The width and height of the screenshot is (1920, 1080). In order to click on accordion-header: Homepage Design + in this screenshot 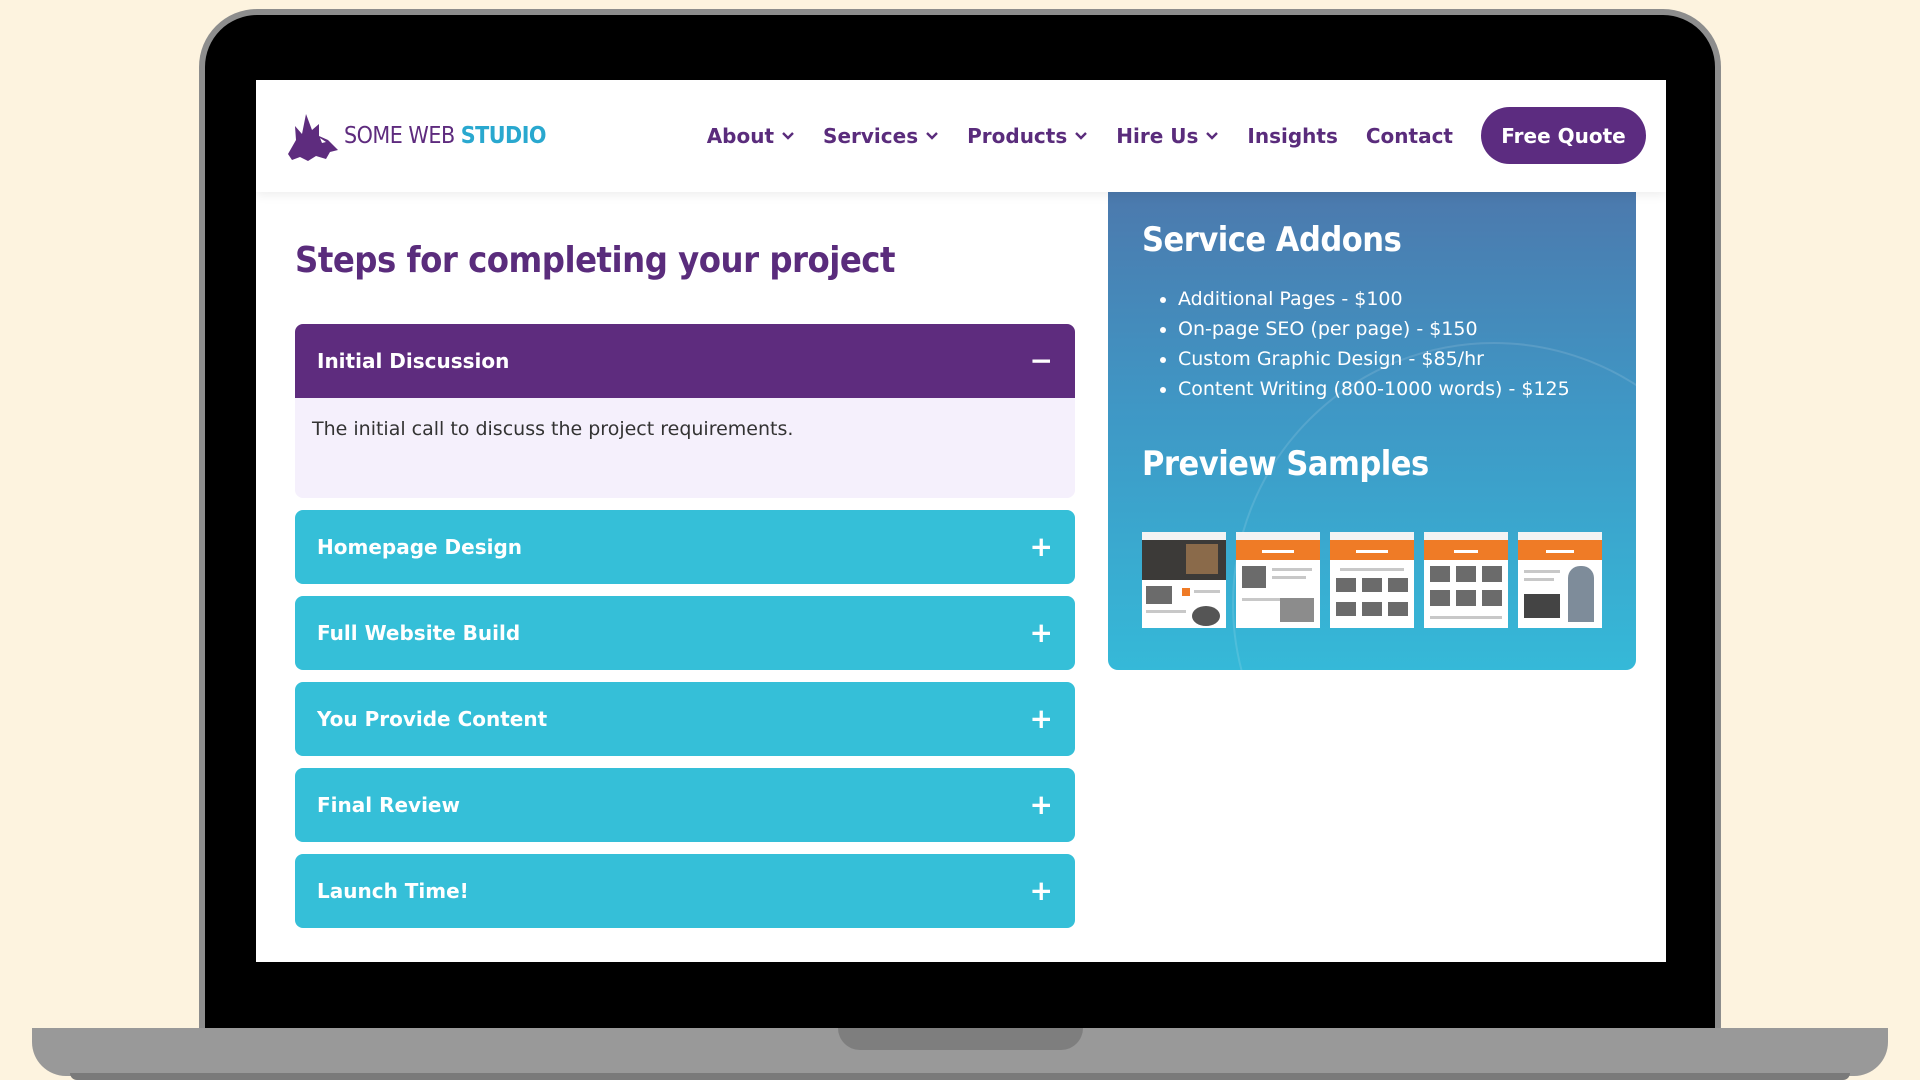, I will do `click(685, 547)`.